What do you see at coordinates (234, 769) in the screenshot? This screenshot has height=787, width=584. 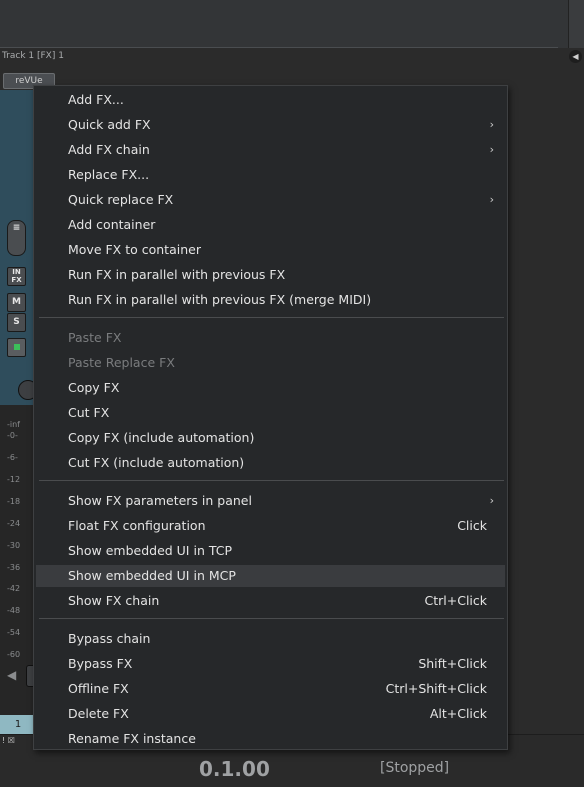 I see `time-display: 0.1.00` at bounding box center [234, 769].